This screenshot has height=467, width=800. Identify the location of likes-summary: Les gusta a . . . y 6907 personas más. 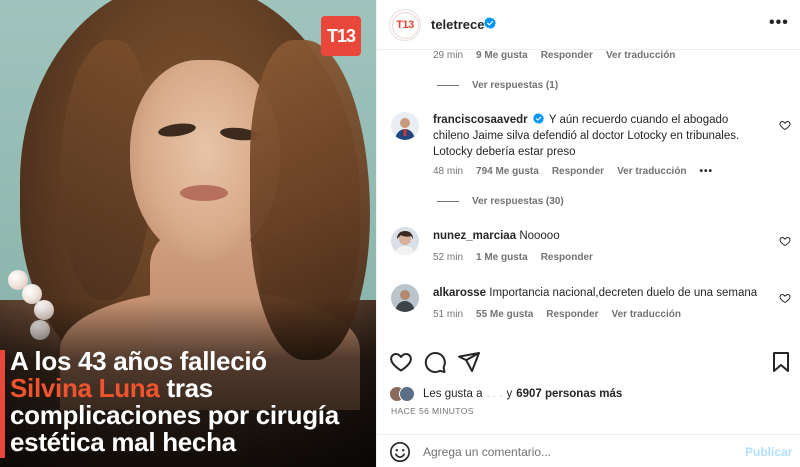
(505, 394).